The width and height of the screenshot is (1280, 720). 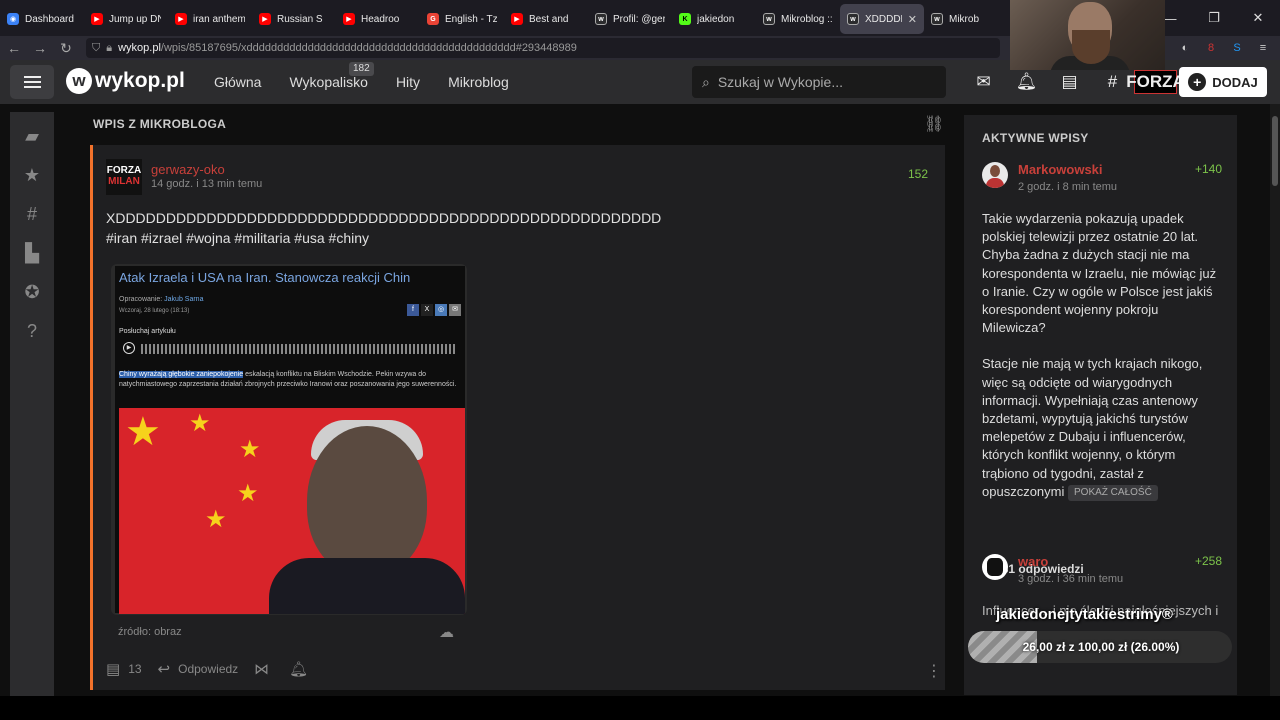 What do you see at coordinates (1211, 48) in the screenshot?
I see `ublock-icon: 8` at bounding box center [1211, 48].